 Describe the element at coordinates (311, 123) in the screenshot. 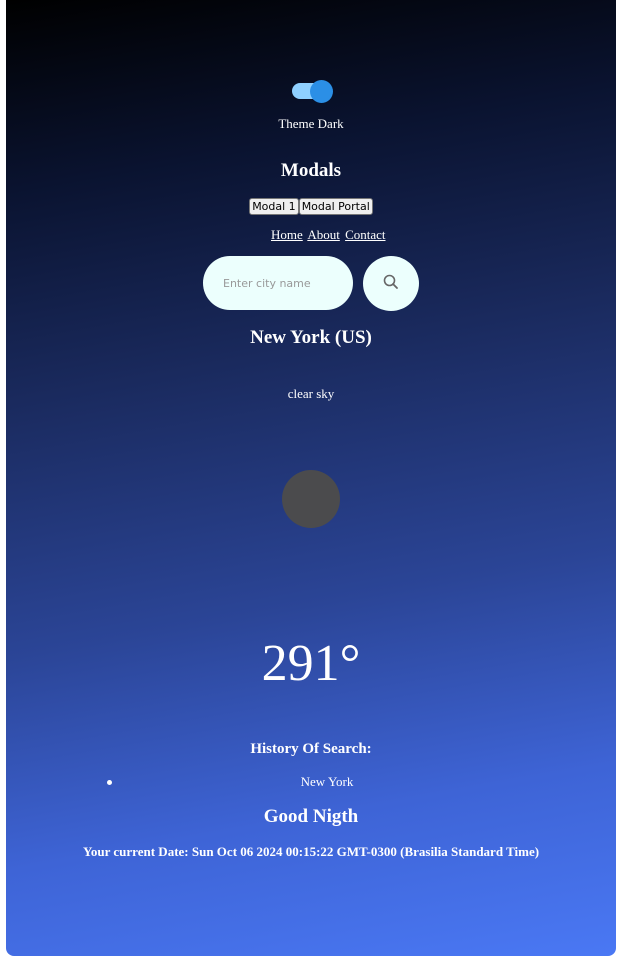

I see `theme-label: Theme Dark` at that location.